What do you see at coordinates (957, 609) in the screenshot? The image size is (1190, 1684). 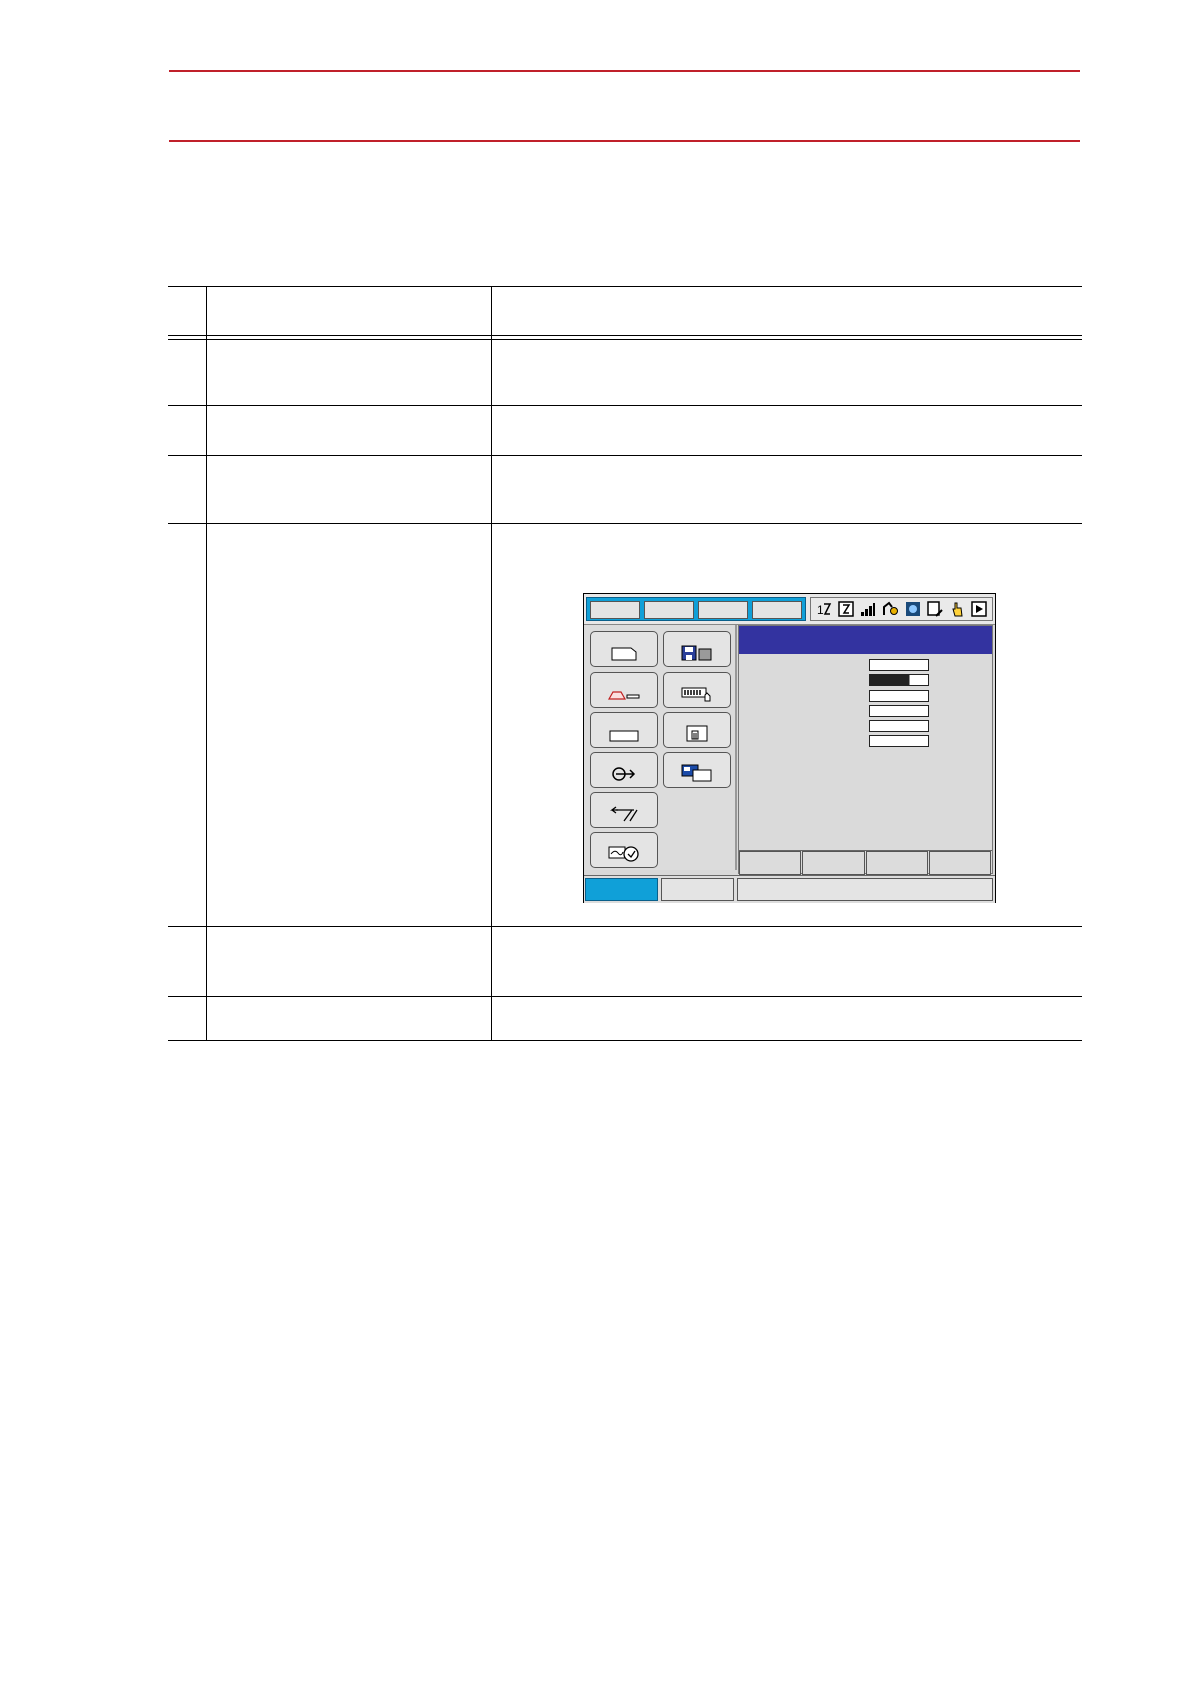 I see `hand-pointer-icon` at bounding box center [957, 609].